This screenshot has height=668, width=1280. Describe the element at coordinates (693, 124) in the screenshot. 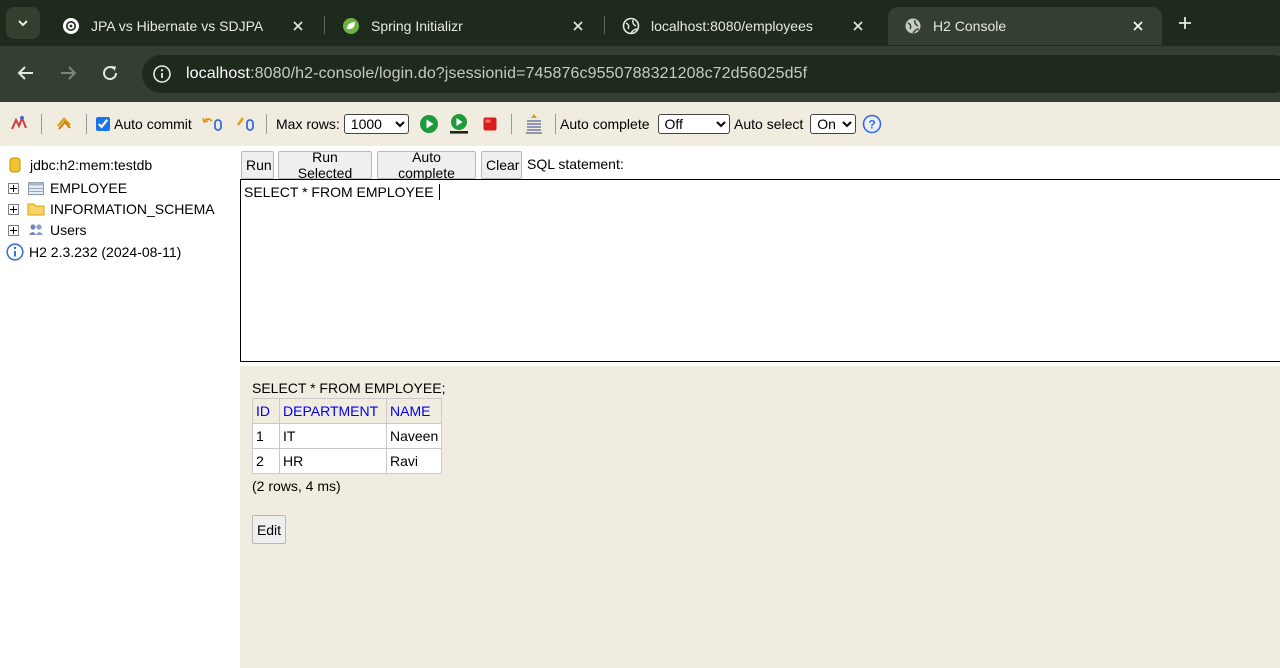

I see `auto-complete-select: Off` at that location.